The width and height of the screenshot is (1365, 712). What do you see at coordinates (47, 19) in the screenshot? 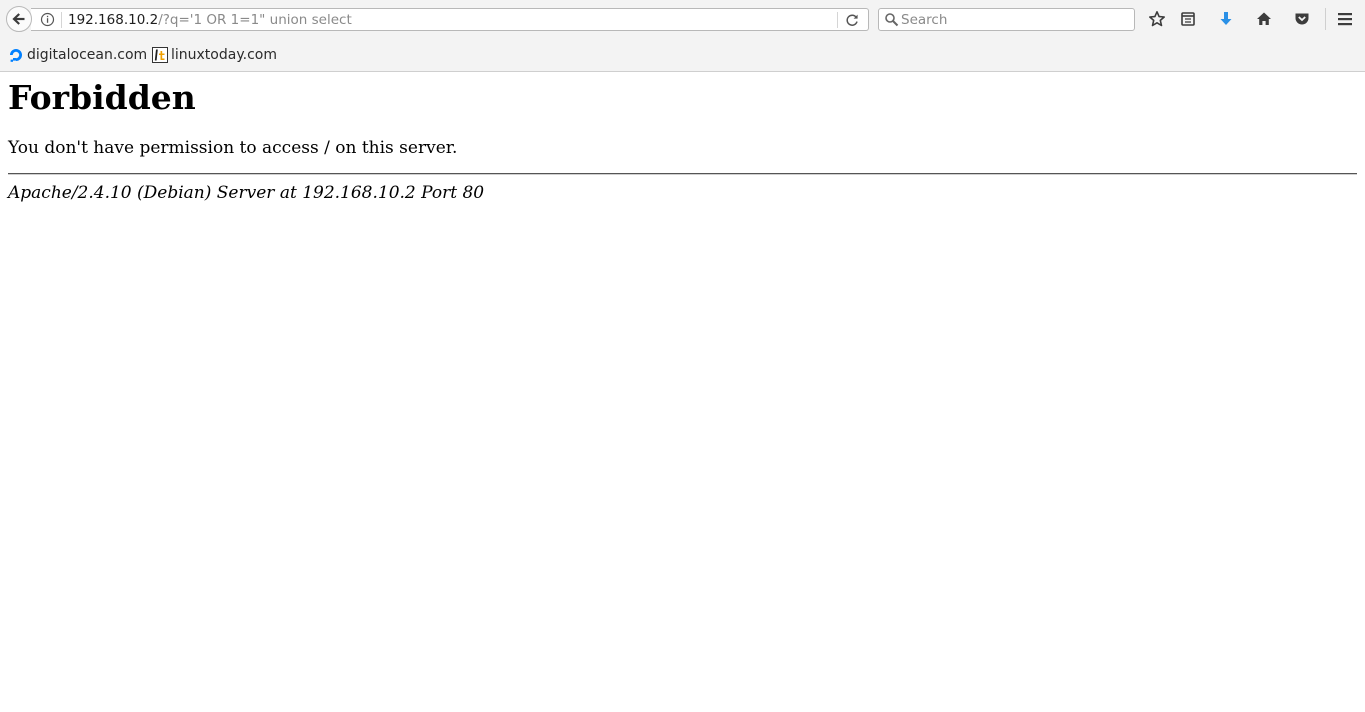
I see `info-icon` at bounding box center [47, 19].